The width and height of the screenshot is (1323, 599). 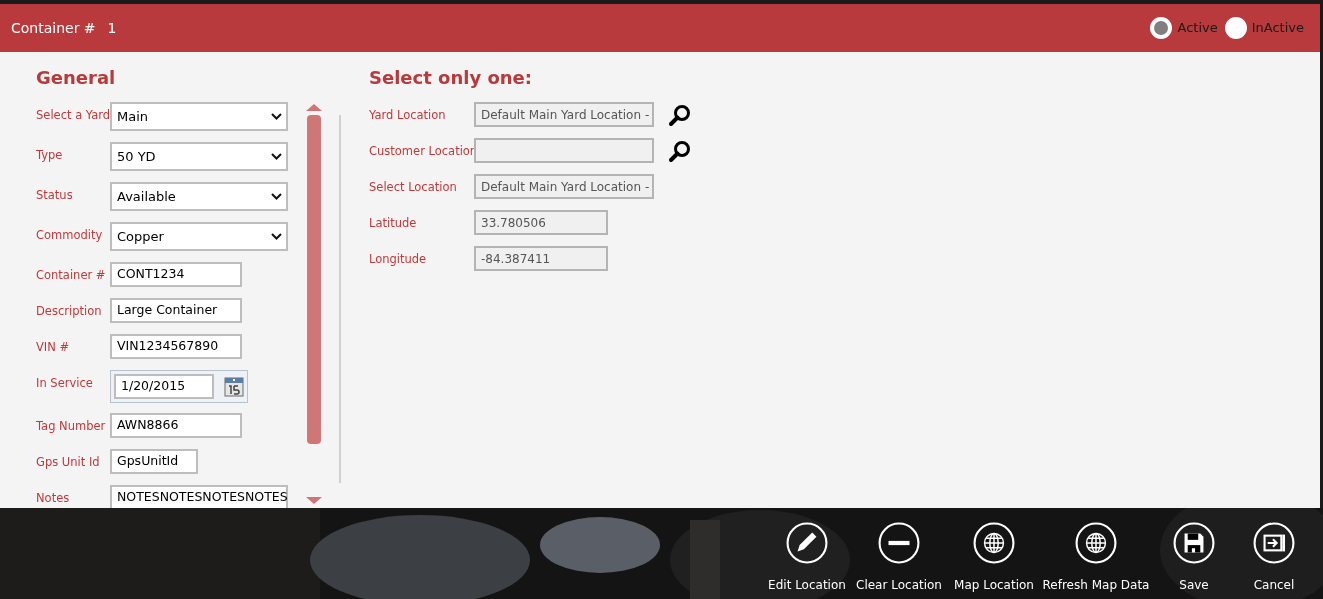 I want to click on field-label: Gps Unit Id, so click(x=68, y=461).